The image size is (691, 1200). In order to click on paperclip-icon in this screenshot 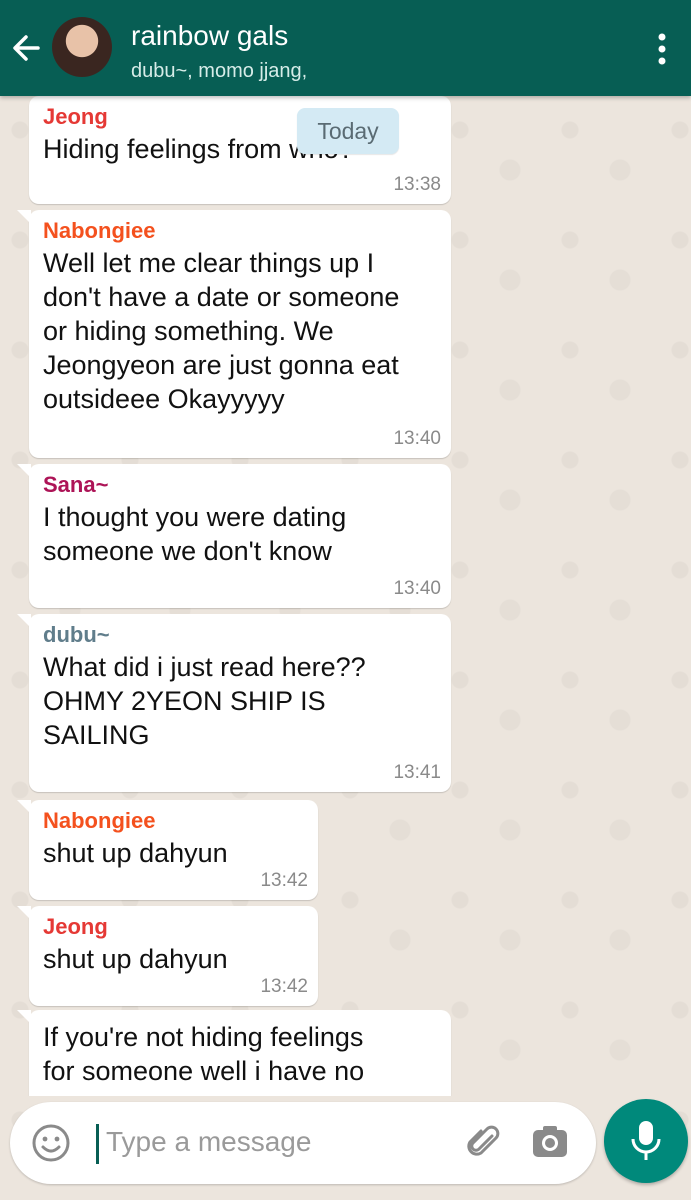, I will do `click(484, 1142)`.